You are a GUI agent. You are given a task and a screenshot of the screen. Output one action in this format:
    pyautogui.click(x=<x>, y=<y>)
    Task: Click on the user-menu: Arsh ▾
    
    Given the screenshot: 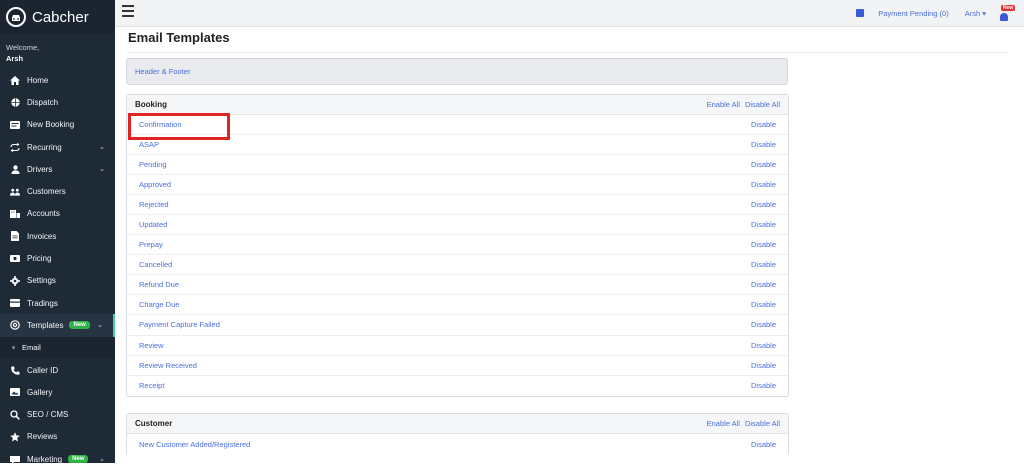 What is the action you would take?
    pyautogui.click(x=975, y=13)
    